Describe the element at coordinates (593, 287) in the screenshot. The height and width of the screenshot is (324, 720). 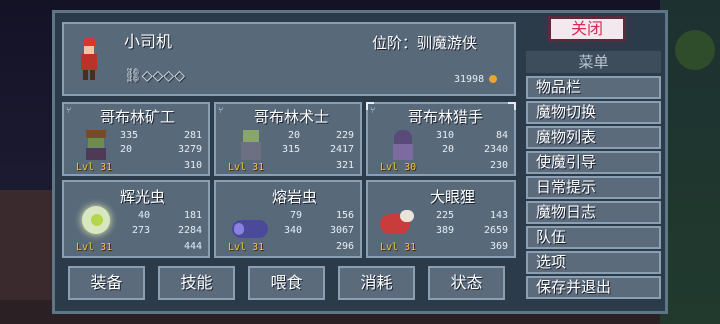
I see `menu-item-save-exit: 保存并退出` at that location.